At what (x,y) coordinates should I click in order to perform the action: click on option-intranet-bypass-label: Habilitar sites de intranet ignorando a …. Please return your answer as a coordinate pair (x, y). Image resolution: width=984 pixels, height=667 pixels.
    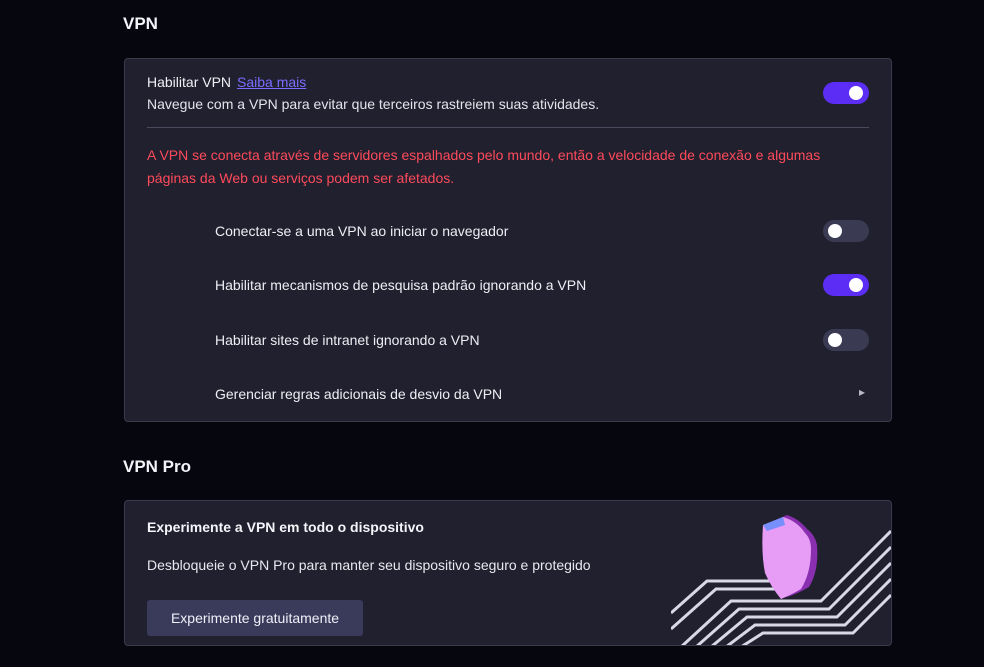
    Looking at the image, I should click on (347, 340).